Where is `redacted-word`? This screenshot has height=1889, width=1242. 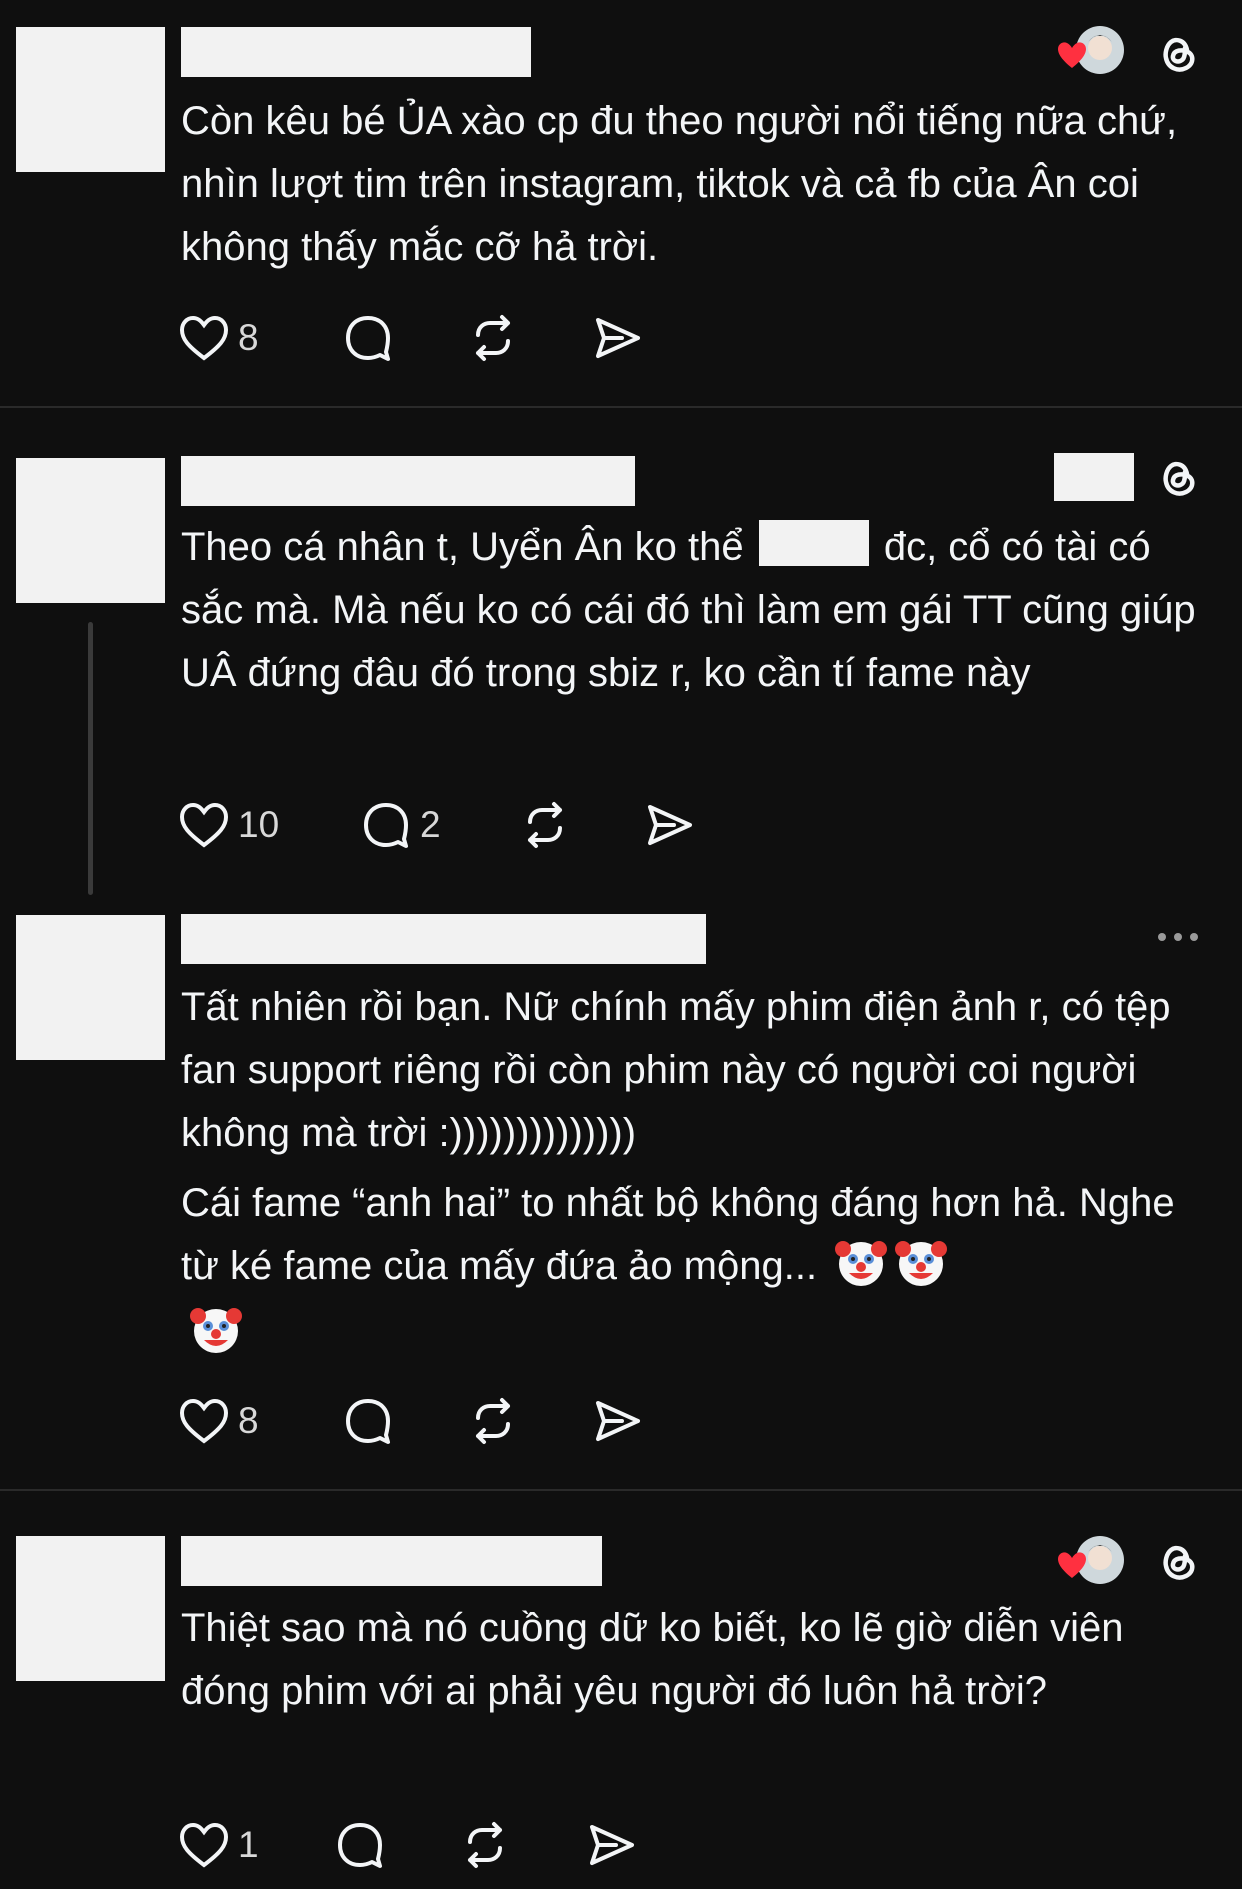
redacted-word is located at coordinates (813, 543).